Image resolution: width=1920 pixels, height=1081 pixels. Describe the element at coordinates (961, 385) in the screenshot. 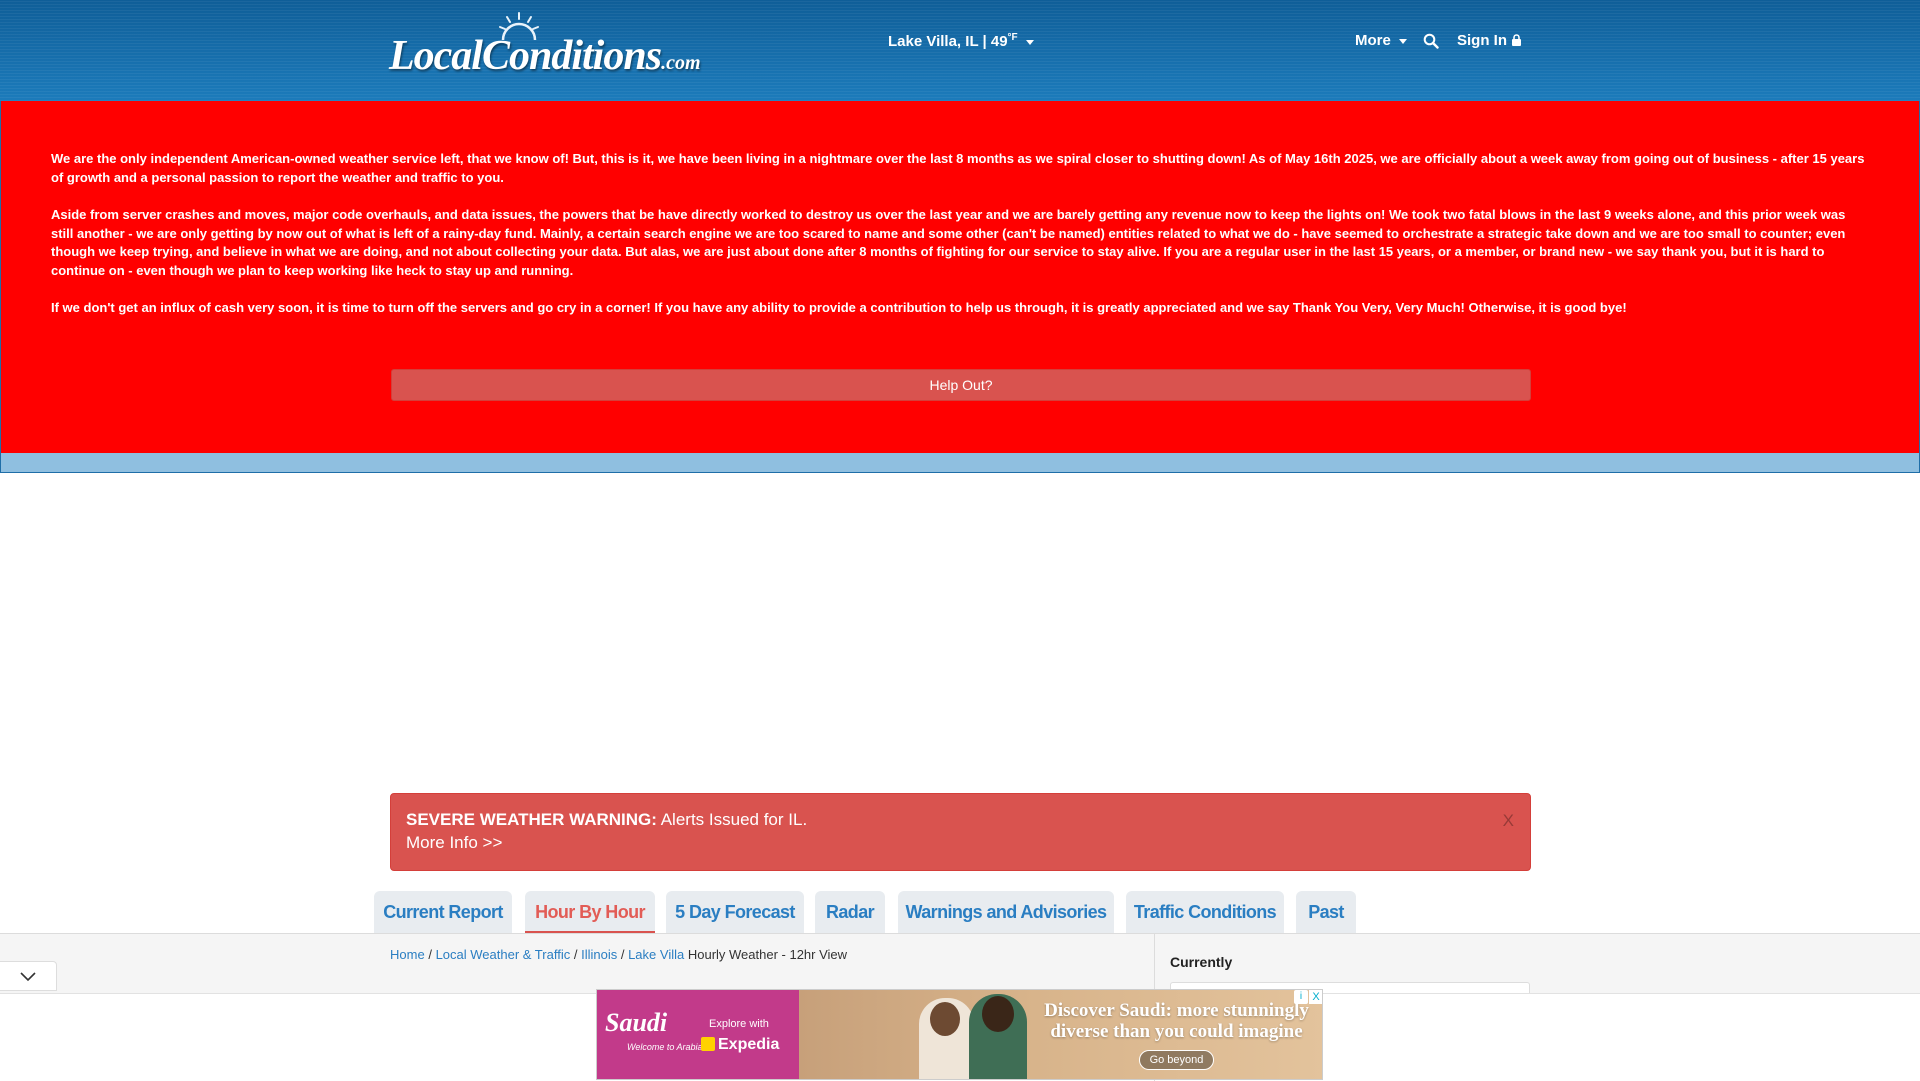

I see `help-out-button: Help Out?` at that location.